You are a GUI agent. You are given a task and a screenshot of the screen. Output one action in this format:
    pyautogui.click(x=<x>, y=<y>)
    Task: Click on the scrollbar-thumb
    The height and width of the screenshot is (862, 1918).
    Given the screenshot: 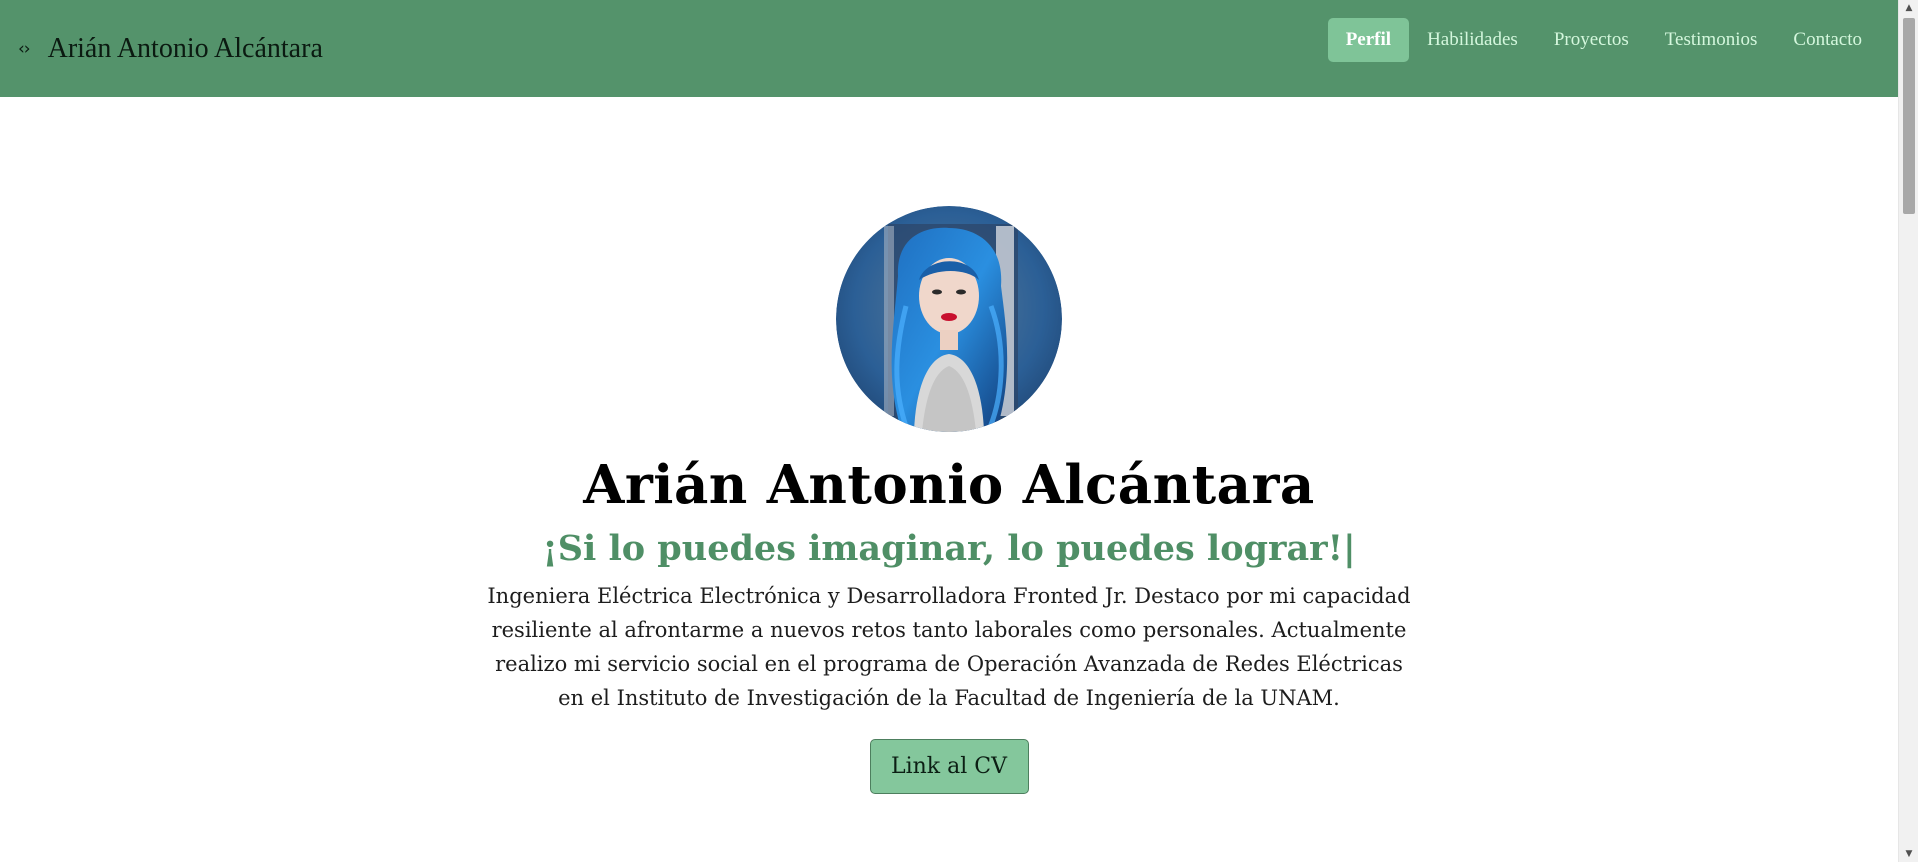 What is the action you would take?
    pyautogui.click(x=1909, y=116)
    